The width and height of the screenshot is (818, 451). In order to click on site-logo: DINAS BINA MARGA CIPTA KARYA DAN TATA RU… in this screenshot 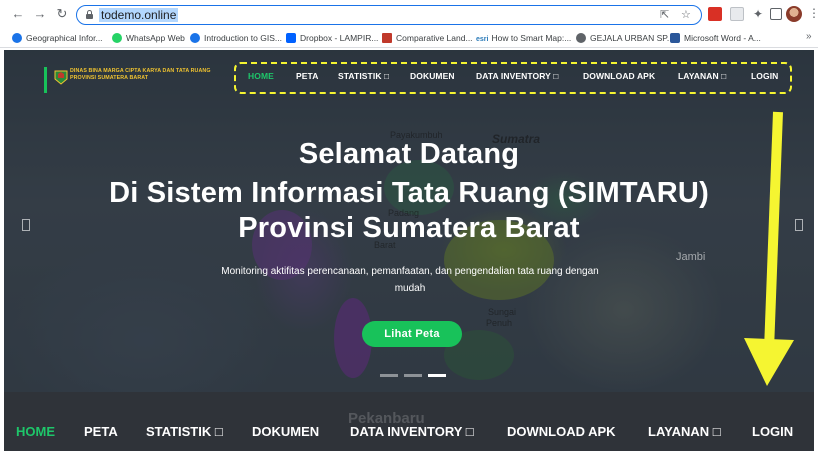, I will do `click(140, 75)`.